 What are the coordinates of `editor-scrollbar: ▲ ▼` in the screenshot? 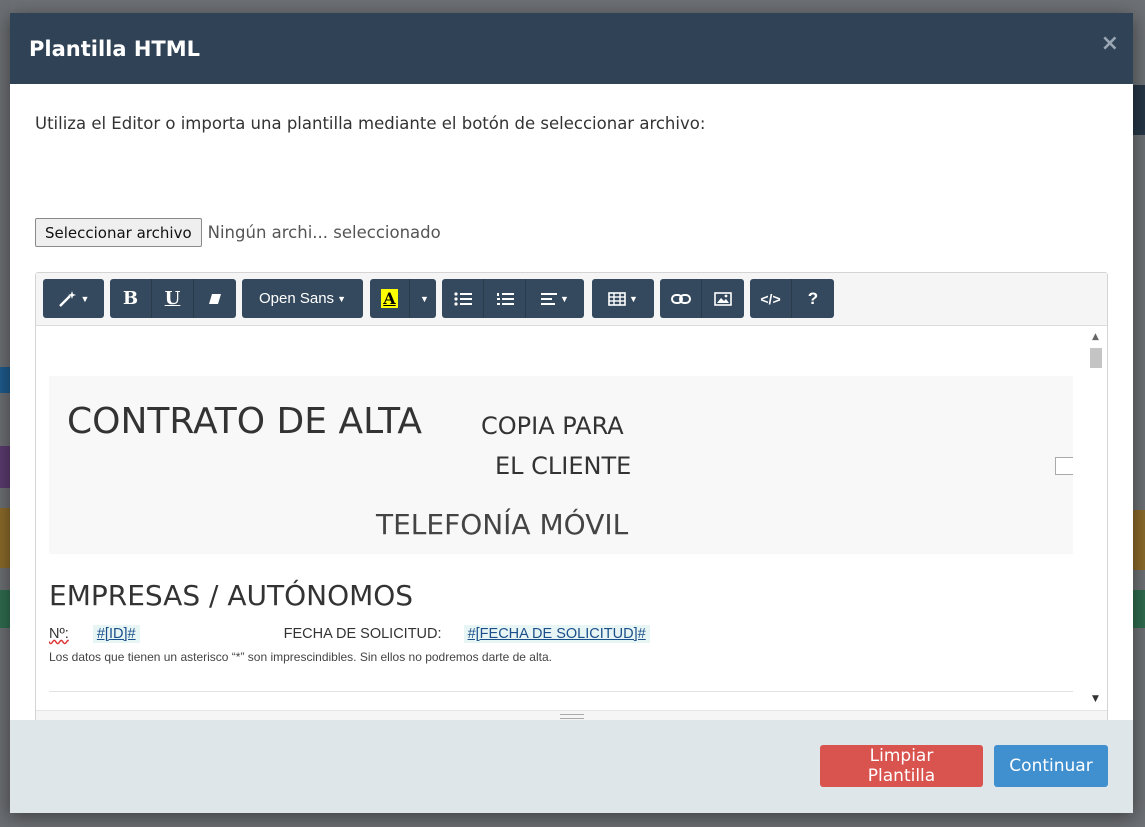 It's located at (1096, 518).